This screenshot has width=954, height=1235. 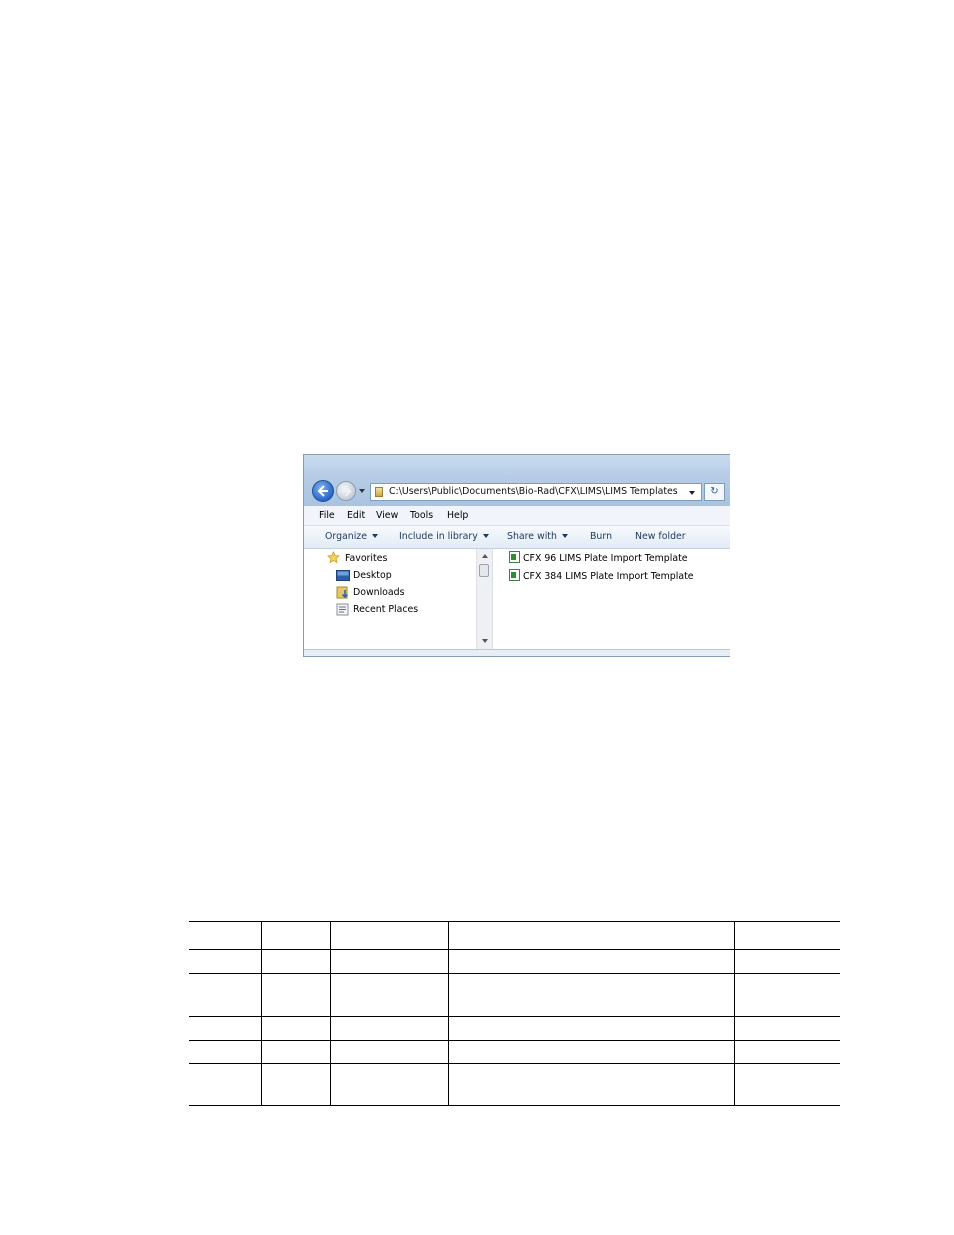 What do you see at coordinates (484, 599) in the screenshot?
I see `navigation-scrollbar` at bounding box center [484, 599].